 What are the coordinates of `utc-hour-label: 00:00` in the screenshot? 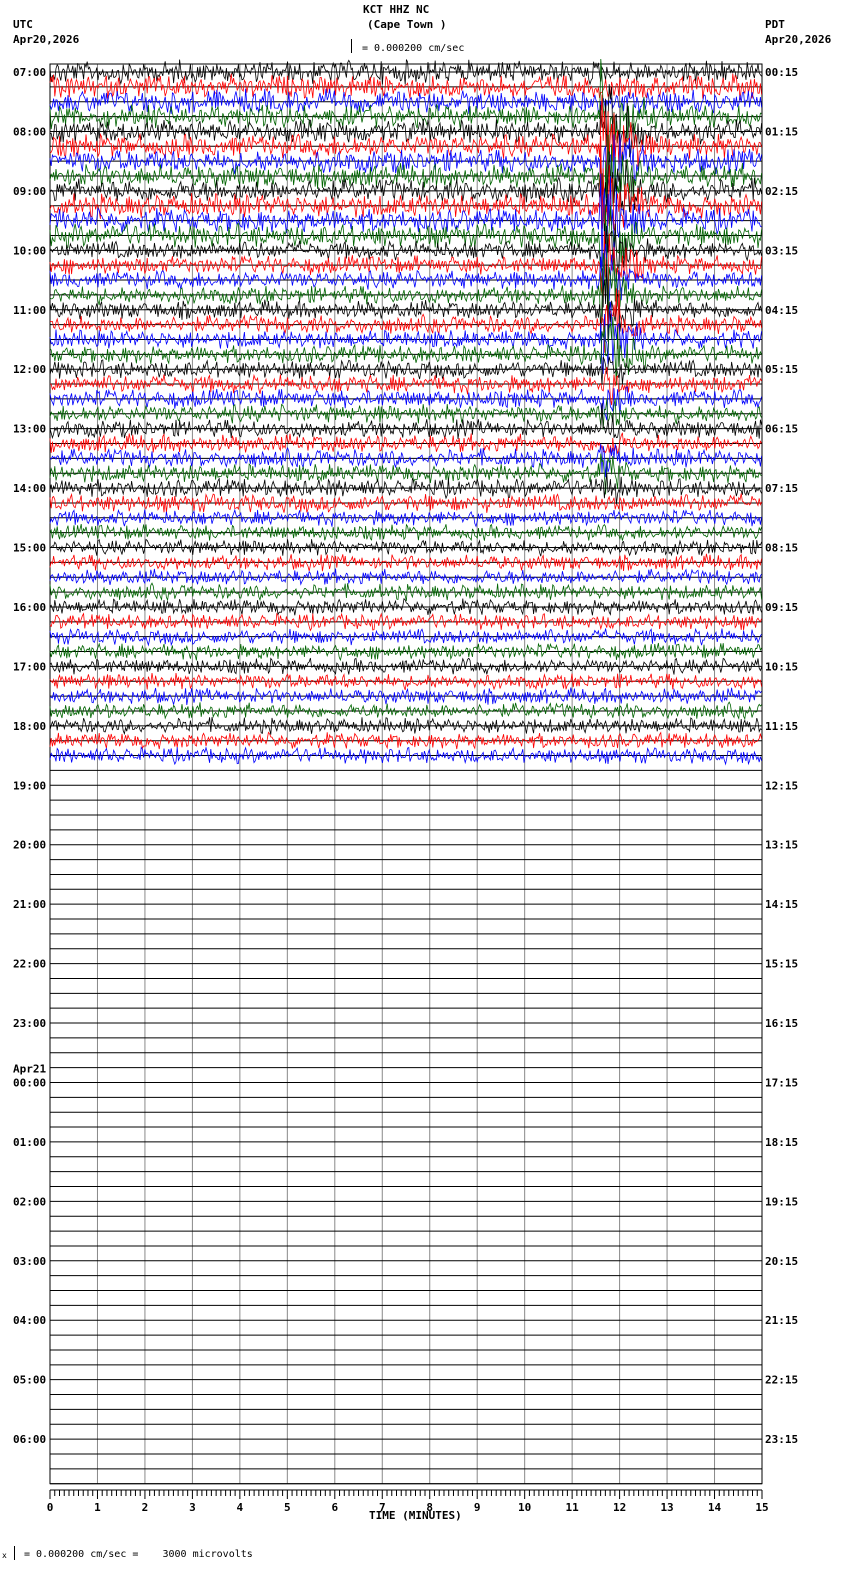 It's located at (29, 1082).